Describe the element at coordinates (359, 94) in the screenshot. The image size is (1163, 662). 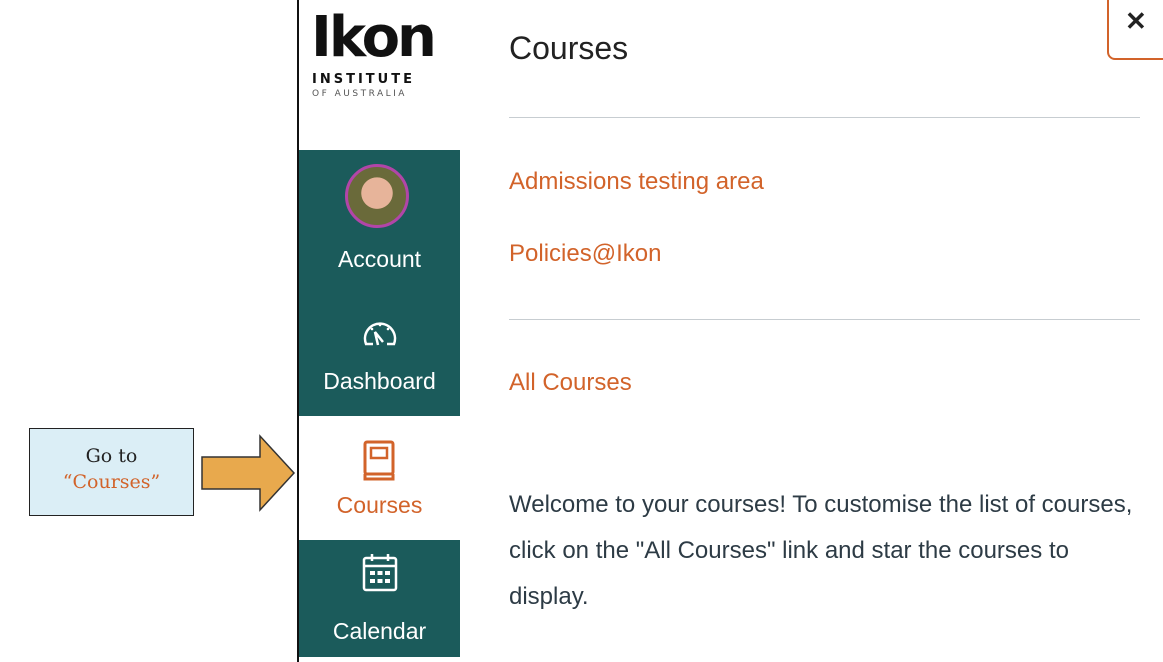
I see `logo-subtitle-2: OF AUSTRALIA` at that location.